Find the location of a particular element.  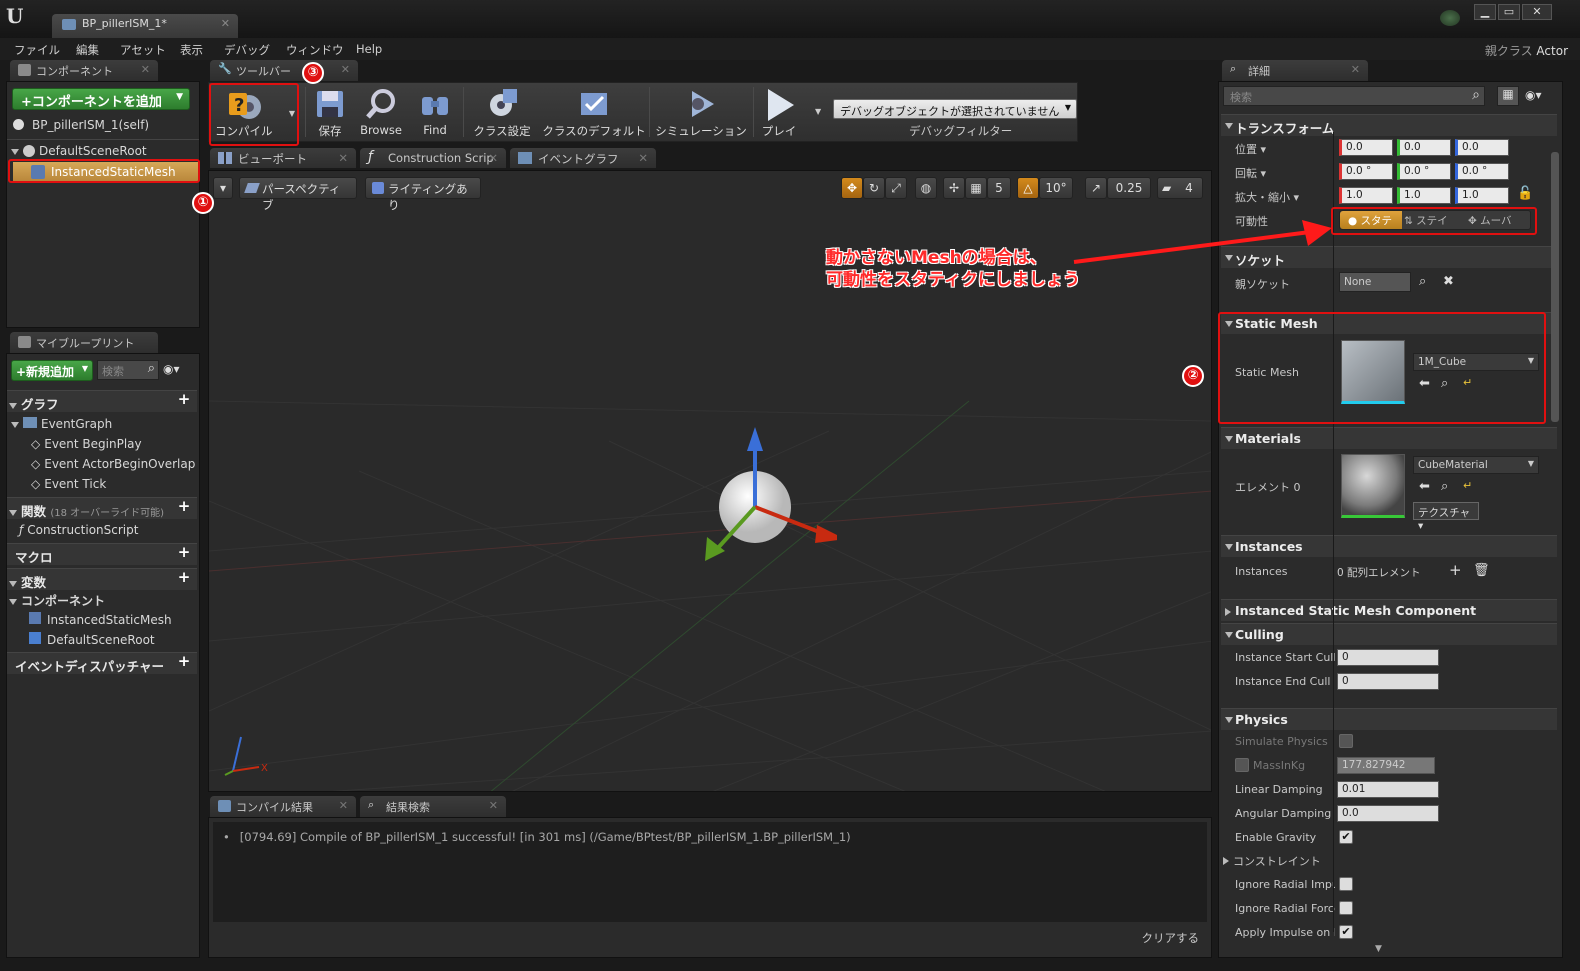

tab-details: ⌕ 詳細 ✕ is located at coordinates (1295, 70).